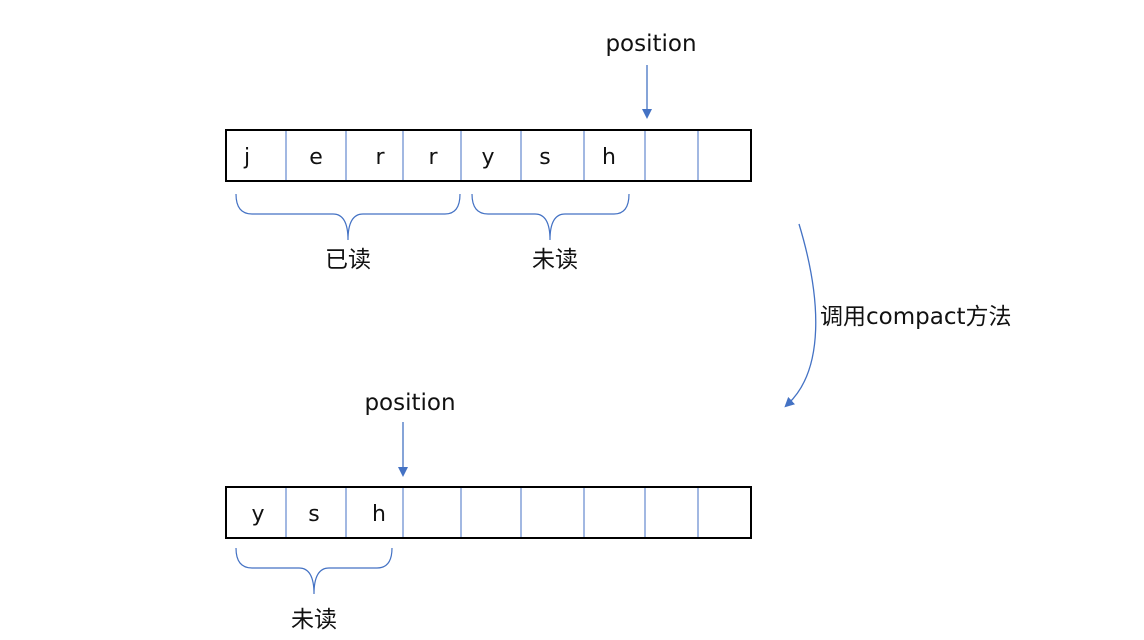 The height and width of the screenshot is (640, 1144). Describe the element at coordinates (246, 157) in the screenshot. I see `top-cell-char: j` at that location.